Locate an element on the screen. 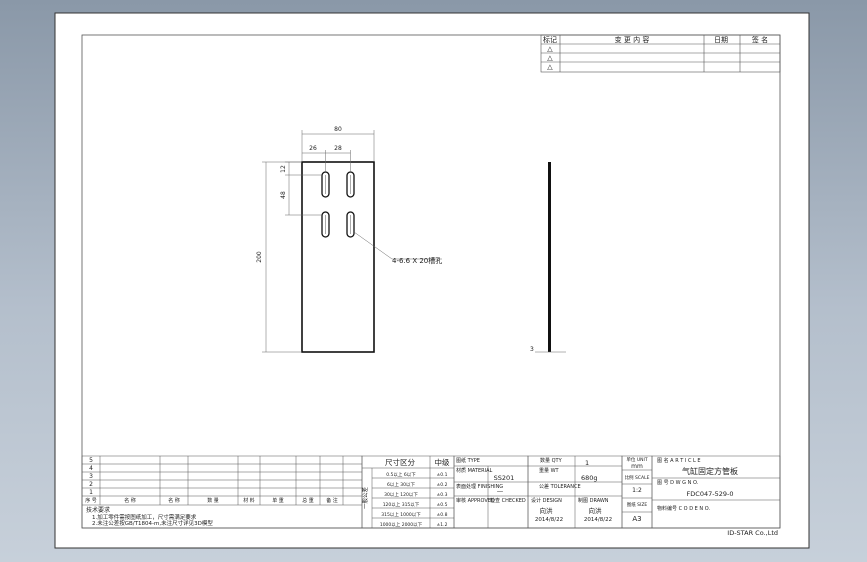  parts-header-no: 序 号 is located at coordinates (91, 500).